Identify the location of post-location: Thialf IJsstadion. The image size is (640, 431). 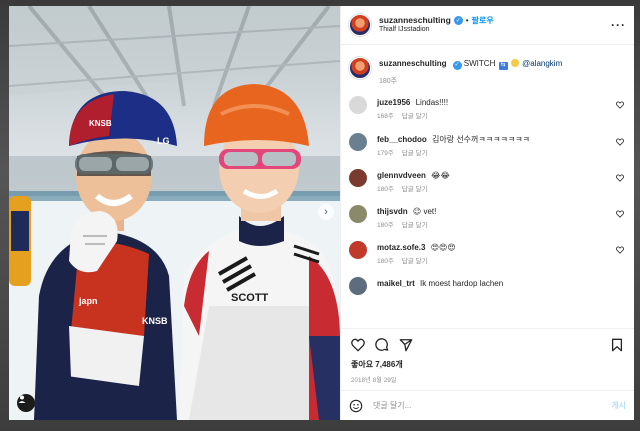
(436, 30).